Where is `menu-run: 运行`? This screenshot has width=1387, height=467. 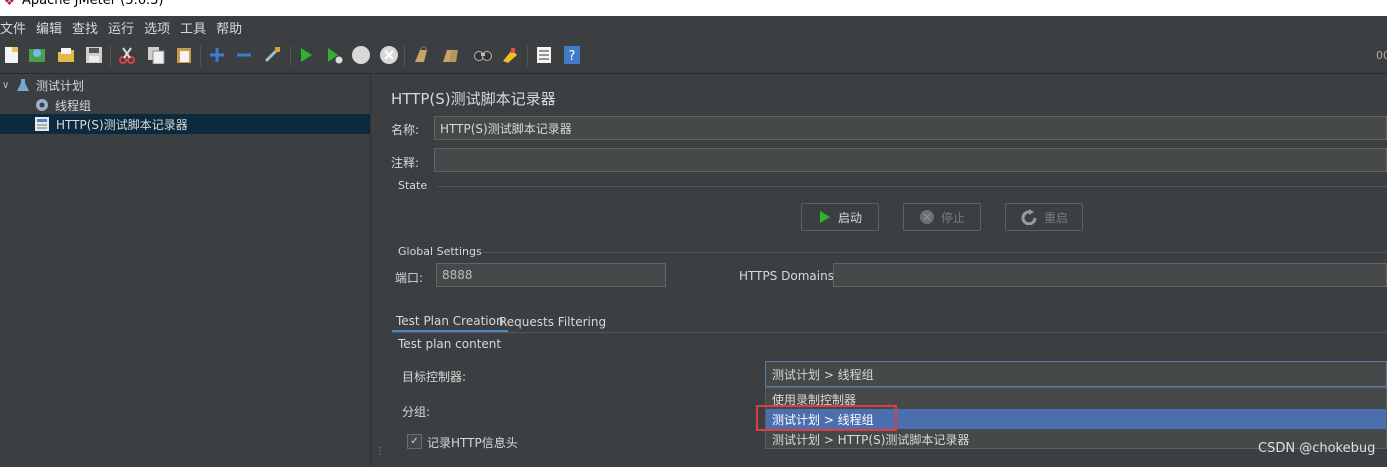 menu-run: 运行 is located at coordinates (121, 27).